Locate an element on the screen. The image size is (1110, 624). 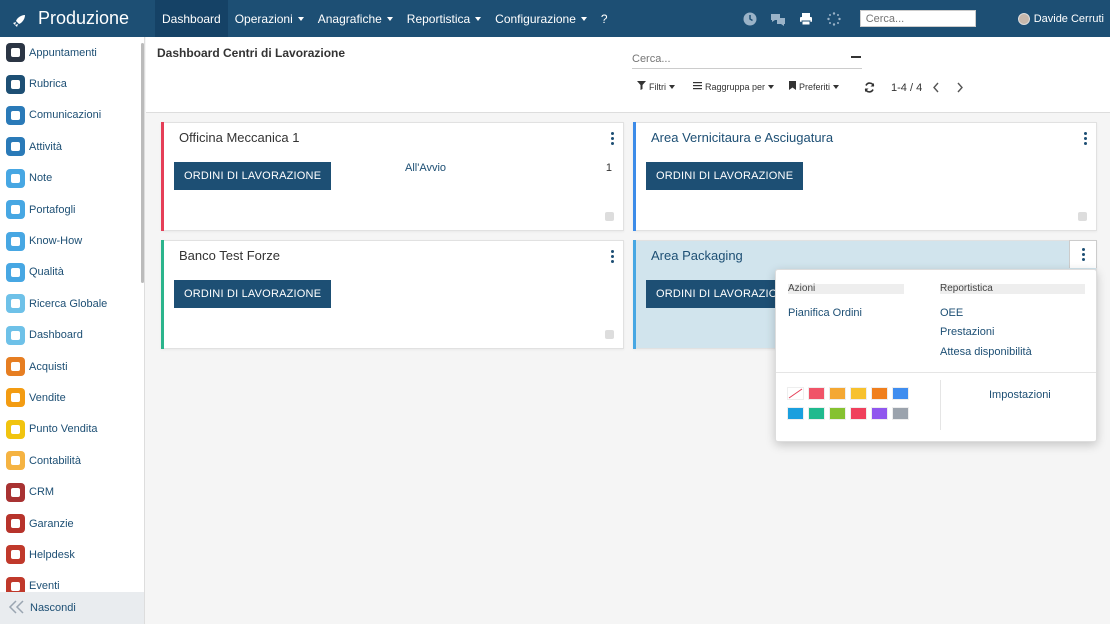
sidebar-item-label: Know-How is located at coordinates (56, 241).